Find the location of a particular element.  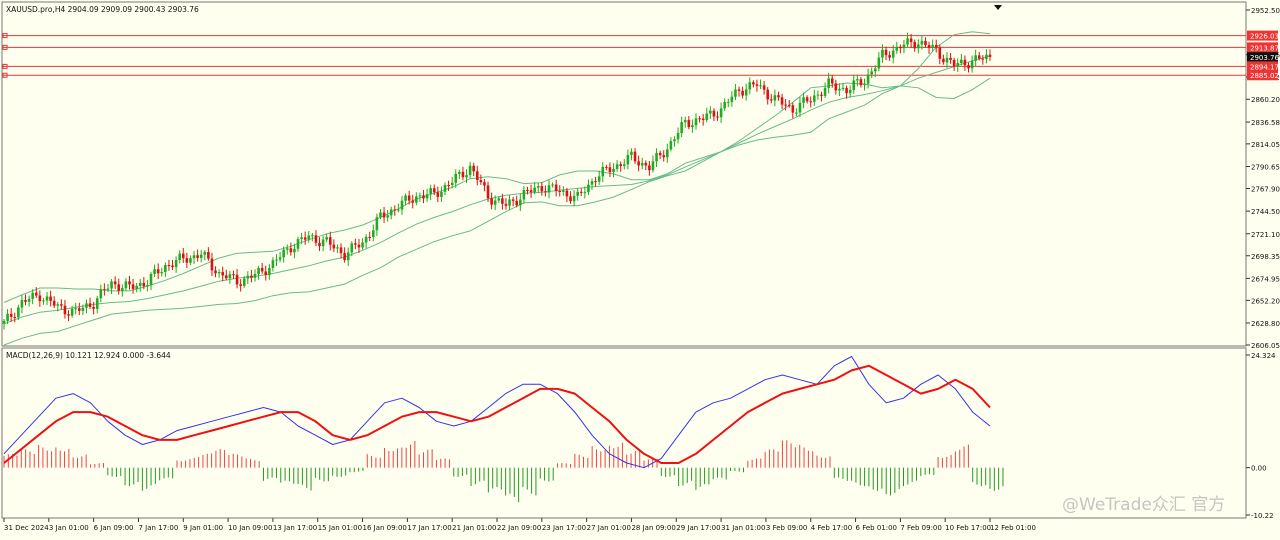

time-tick-label: 9 Jan 01:00 is located at coordinates (203, 528).